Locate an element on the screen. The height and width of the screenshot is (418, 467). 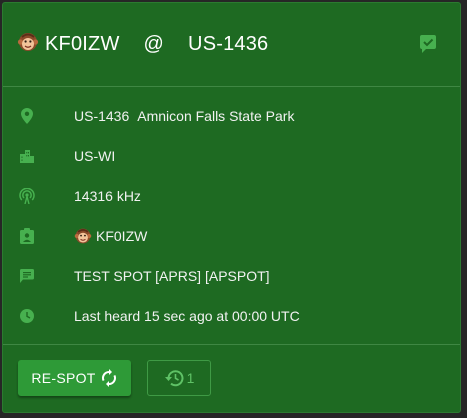
history-icon is located at coordinates (174, 378).